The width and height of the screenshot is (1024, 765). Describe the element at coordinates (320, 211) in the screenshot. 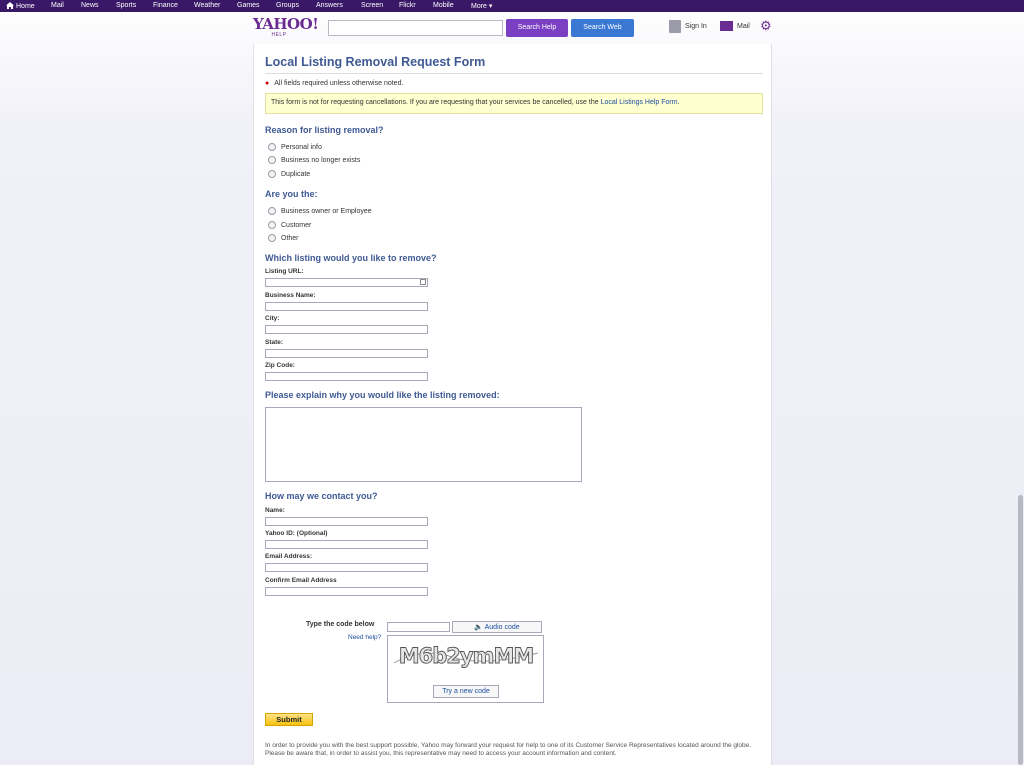

I see `role-option-owner: Business owner or Employee` at that location.